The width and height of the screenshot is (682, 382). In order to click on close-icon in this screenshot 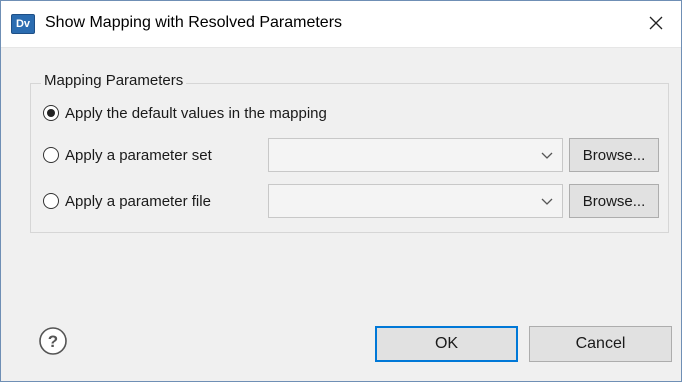, I will do `click(656, 23)`.